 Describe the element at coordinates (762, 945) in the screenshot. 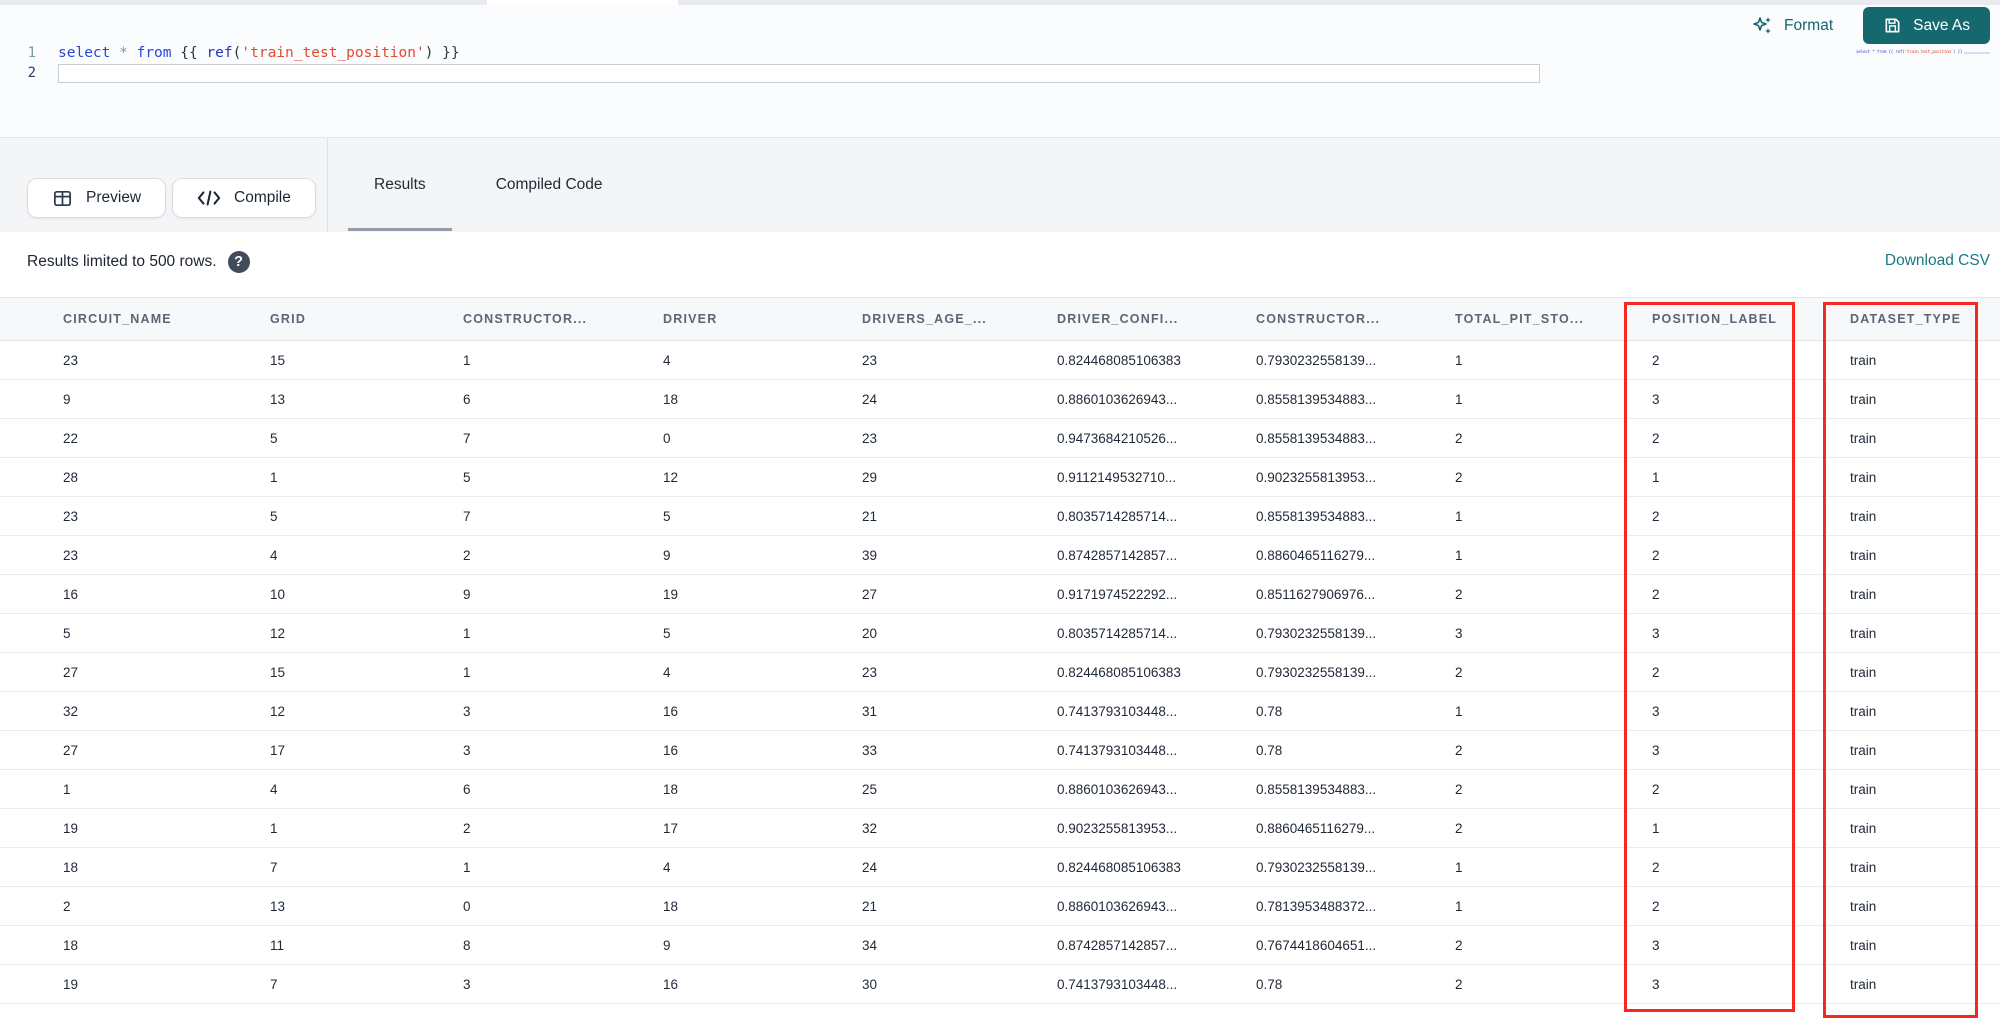

I see `table-cell: 9` at that location.